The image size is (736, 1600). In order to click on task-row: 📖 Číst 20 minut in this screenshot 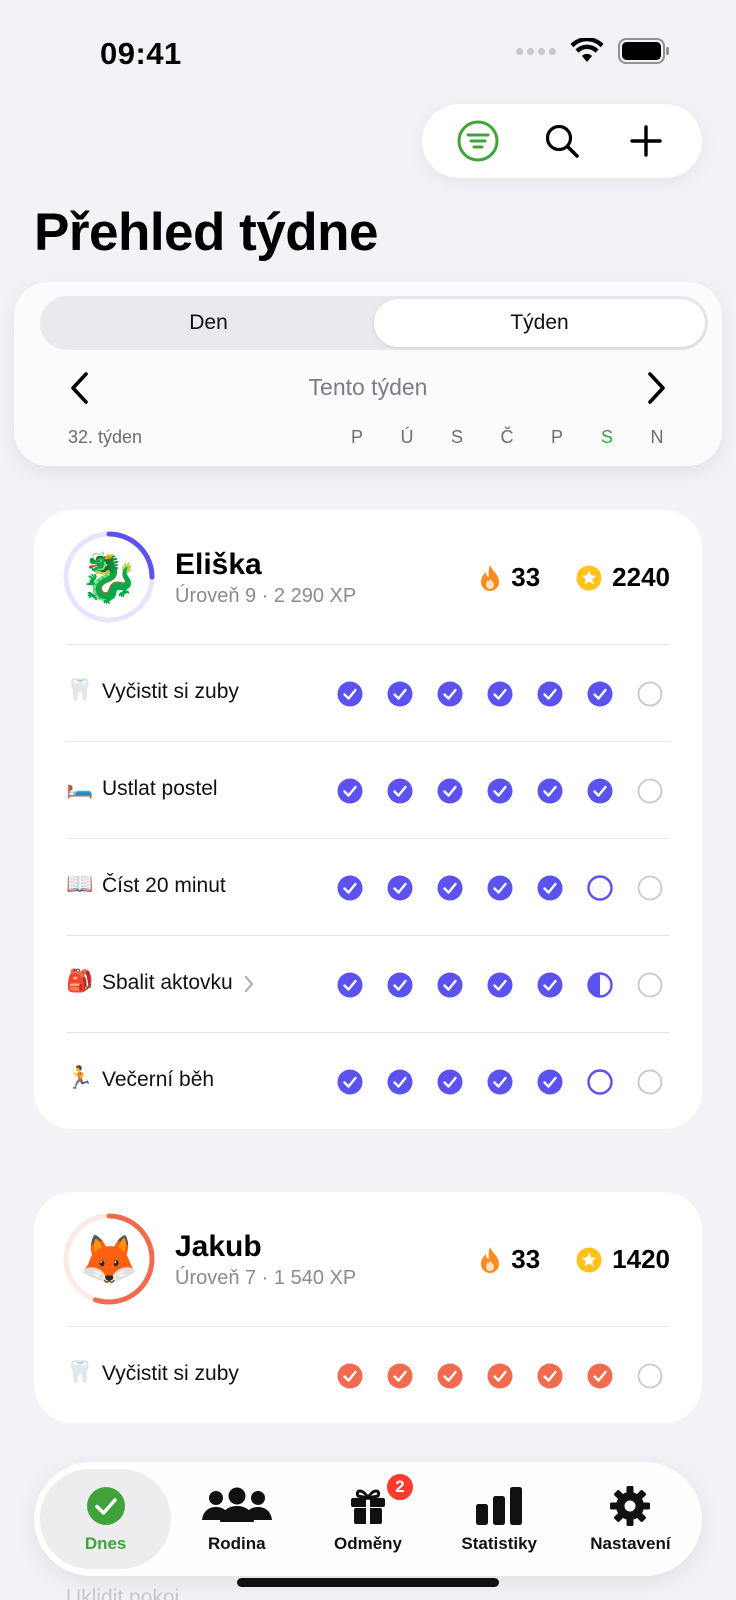, I will do `click(368, 886)`.